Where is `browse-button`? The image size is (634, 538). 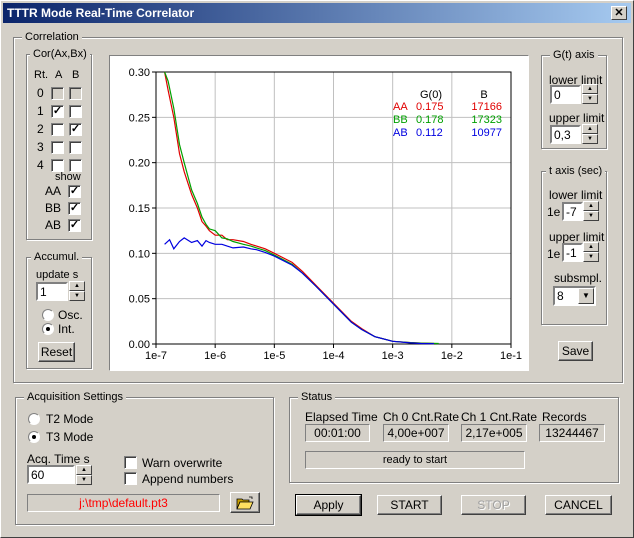 browse-button is located at coordinates (245, 502).